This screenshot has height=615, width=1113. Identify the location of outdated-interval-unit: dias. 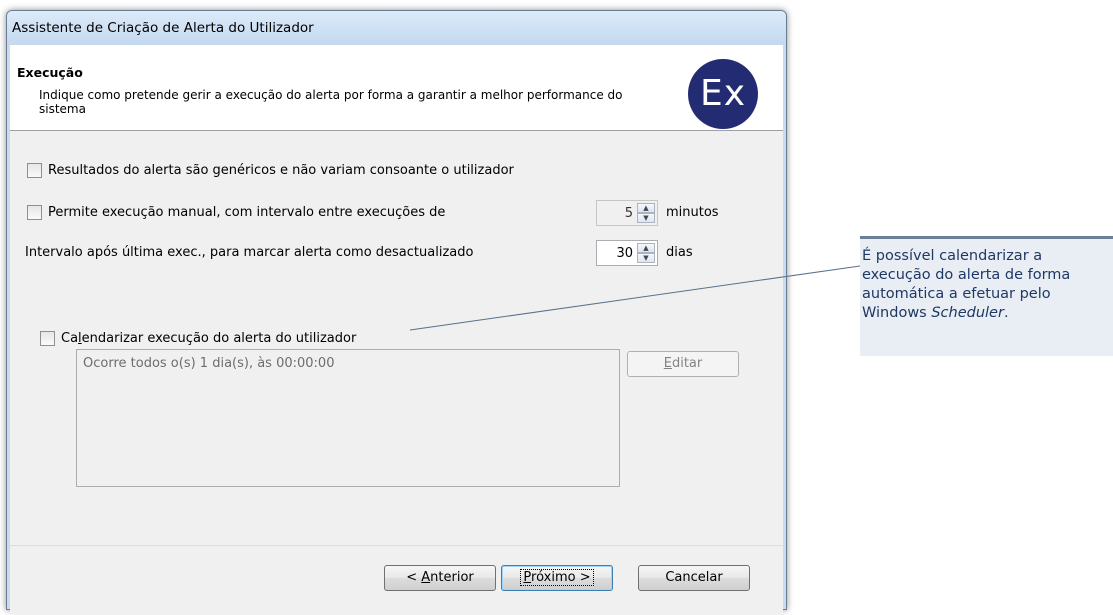
(679, 252).